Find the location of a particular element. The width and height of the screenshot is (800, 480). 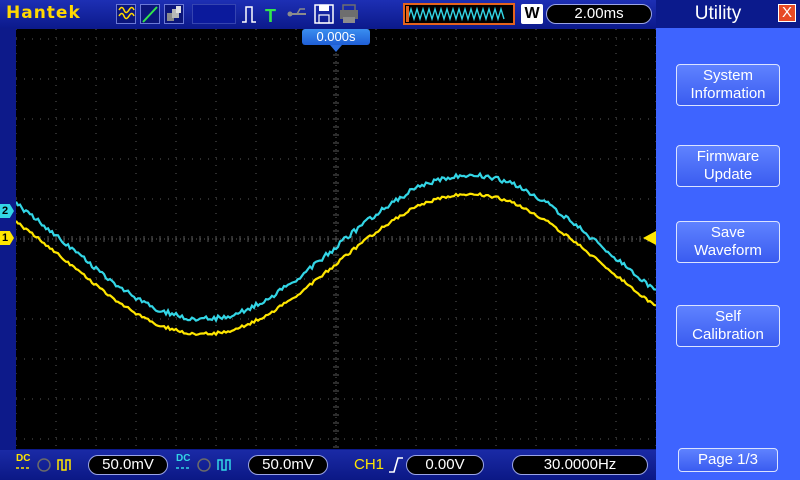

button-label-line2: Waveform is located at coordinates (728, 250).